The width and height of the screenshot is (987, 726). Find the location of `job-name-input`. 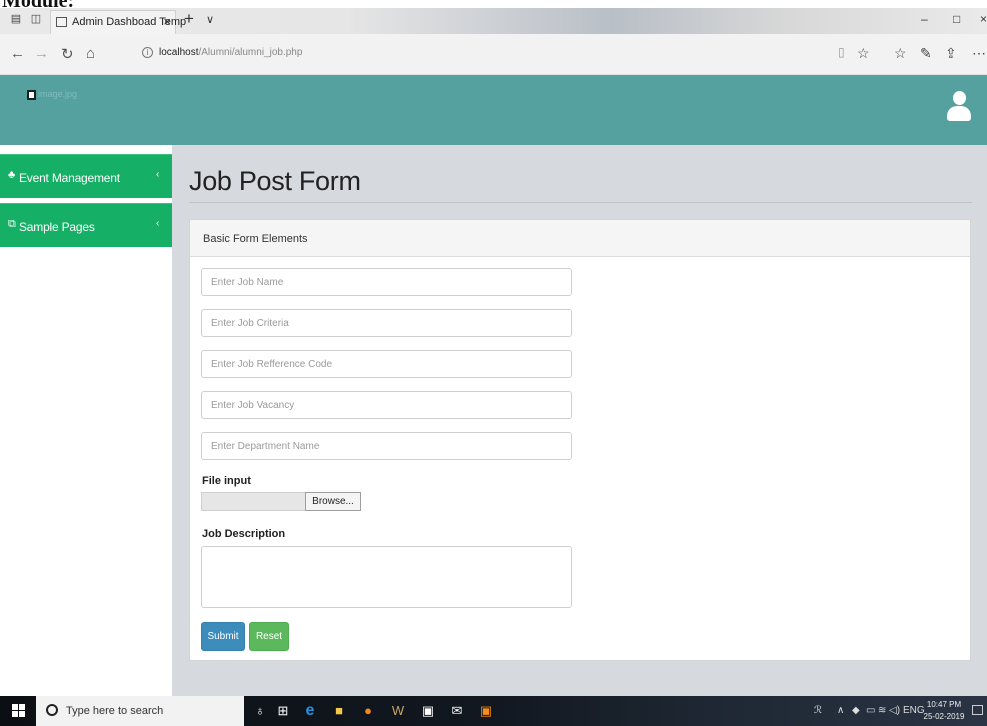

job-name-input is located at coordinates (386, 282).